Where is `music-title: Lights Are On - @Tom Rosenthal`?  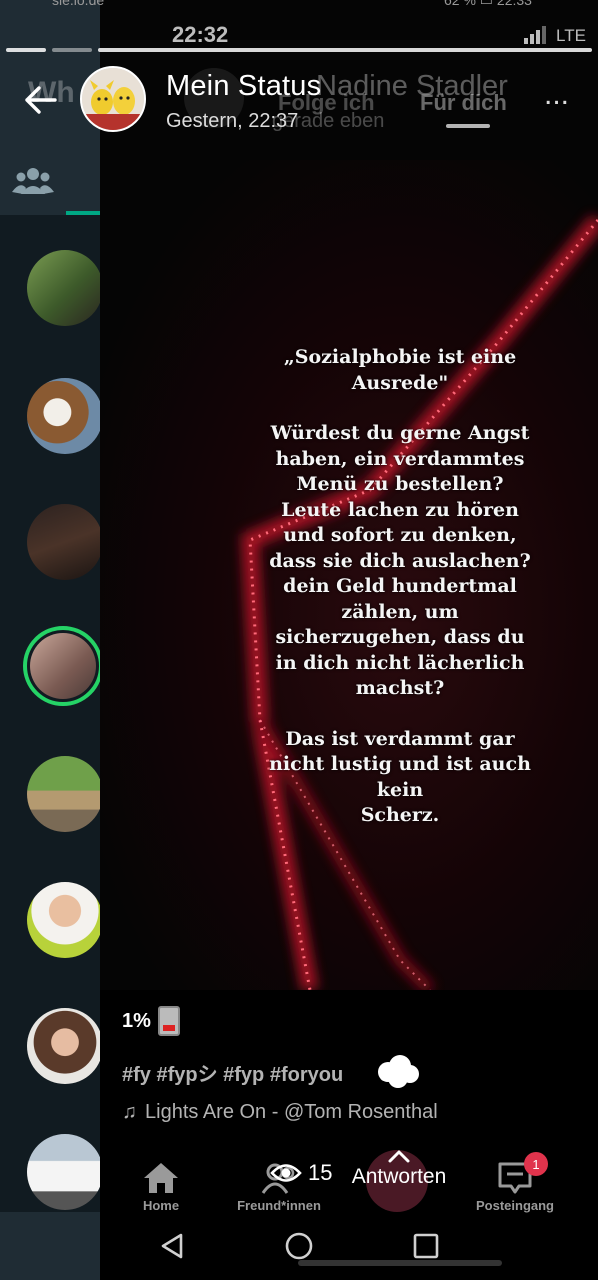
music-title: Lights Are On - @Tom Rosenthal is located at coordinates (291, 1112).